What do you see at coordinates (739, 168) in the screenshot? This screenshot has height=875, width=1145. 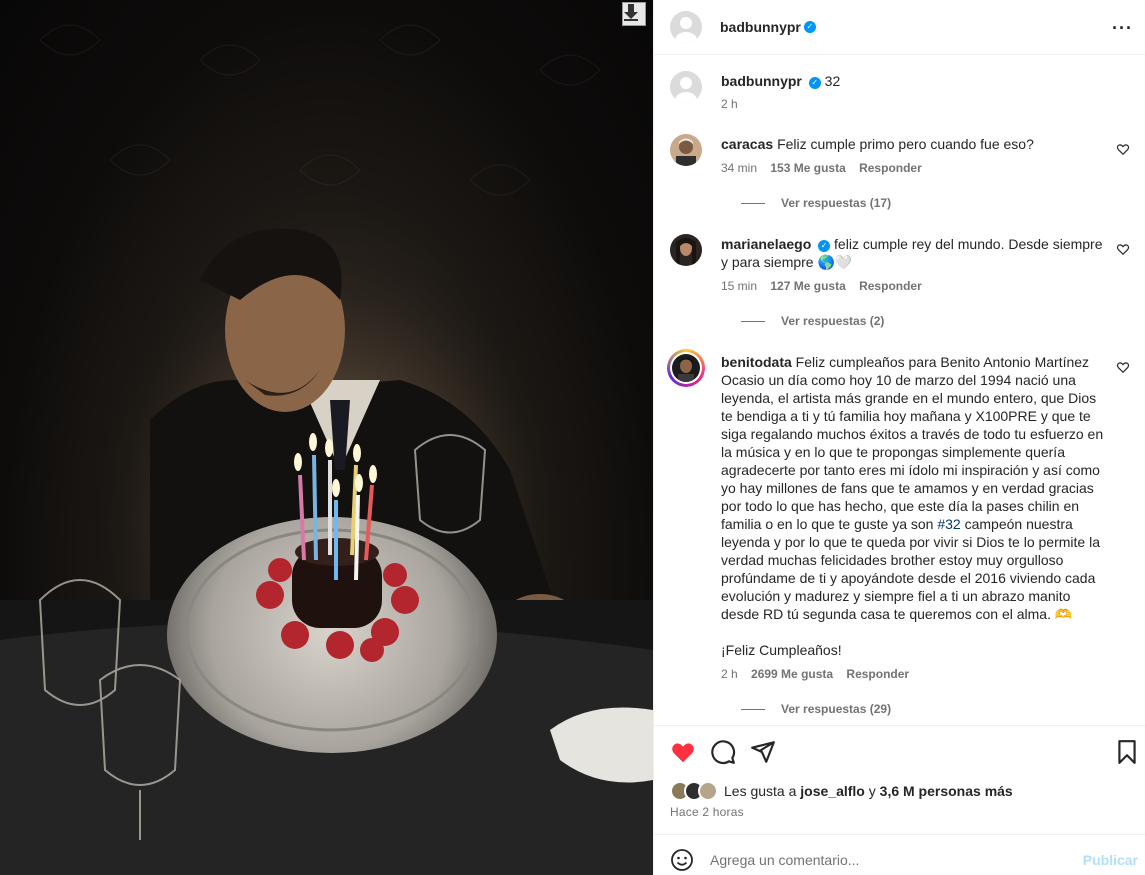 I see `comment-time: 34 min` at bounding box center [739, 168].